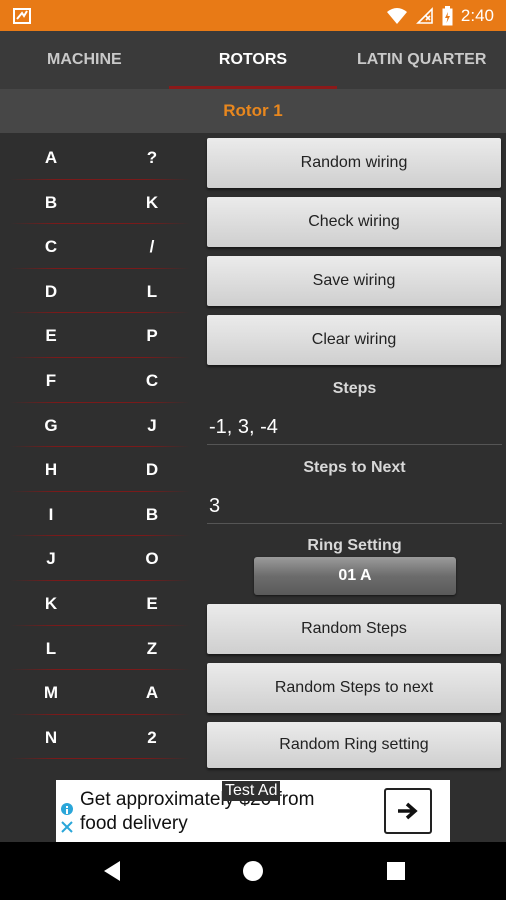 The height and width of the screenshot is (900, 506). What do you see at coordinates (51, 380) in the screenshot?
I see `wiring-input: F` at bounding box center [51, 380].